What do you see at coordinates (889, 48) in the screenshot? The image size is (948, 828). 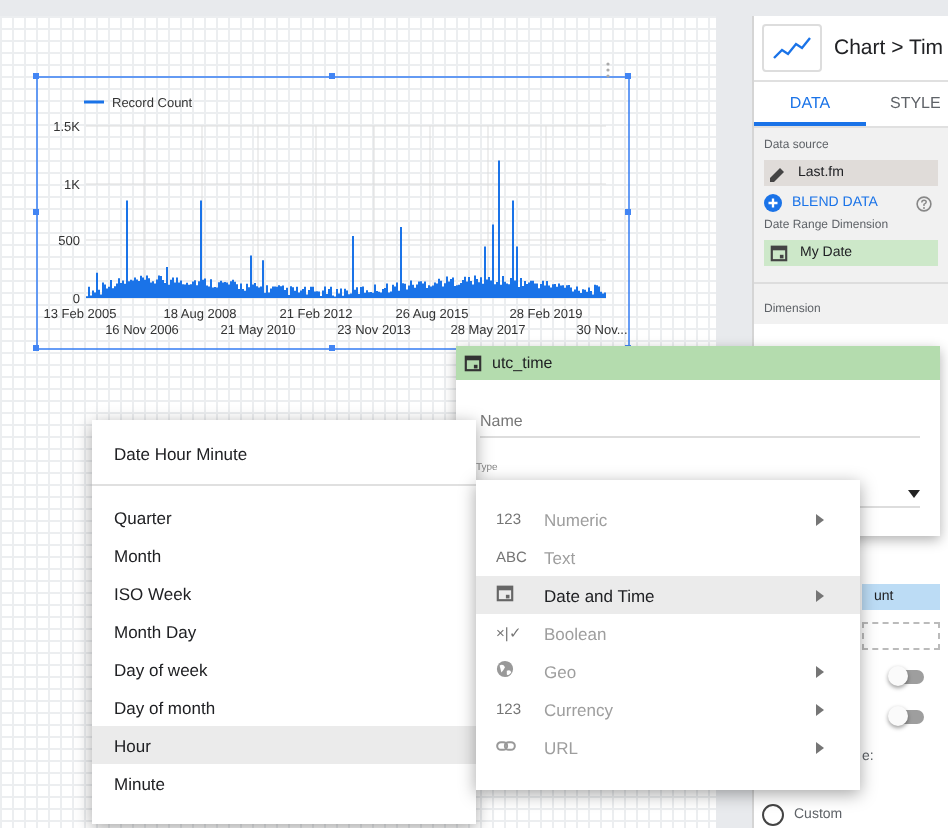 I see `panel-title: Chart > Tim` at bounding box center [889, 48].